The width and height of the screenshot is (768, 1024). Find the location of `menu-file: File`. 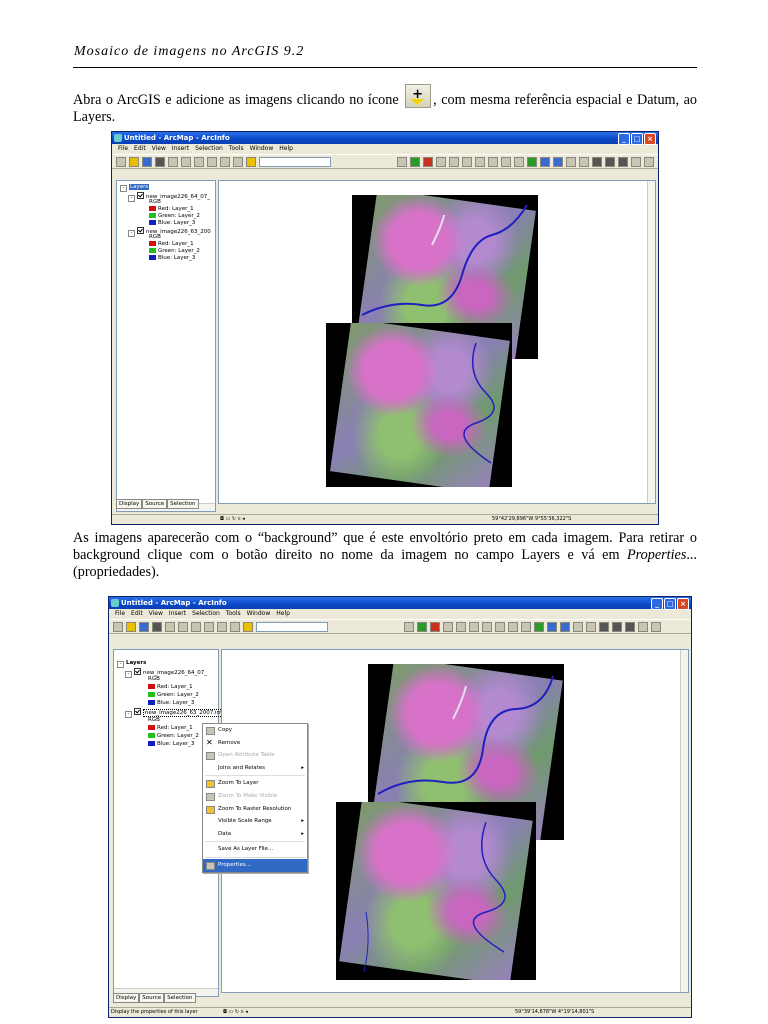

menu-file: File is located at coordinates (123, 149).